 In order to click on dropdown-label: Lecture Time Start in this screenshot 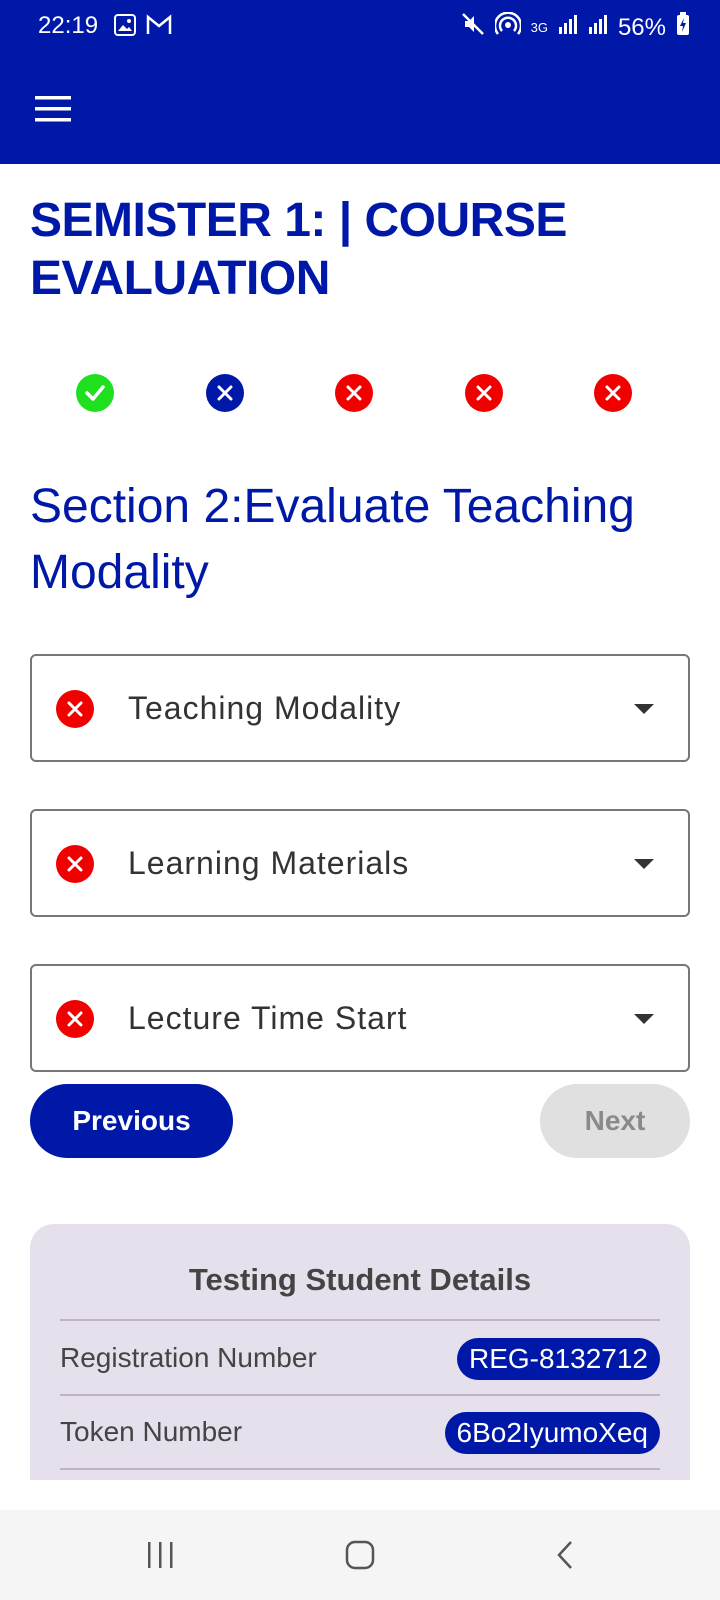, I will do `click(268, 1018)`.